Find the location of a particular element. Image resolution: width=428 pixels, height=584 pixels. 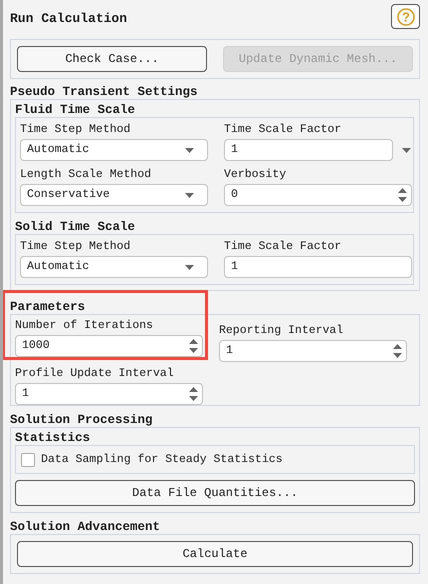

spinner-field: 0 is located at coordinates (318, 195).